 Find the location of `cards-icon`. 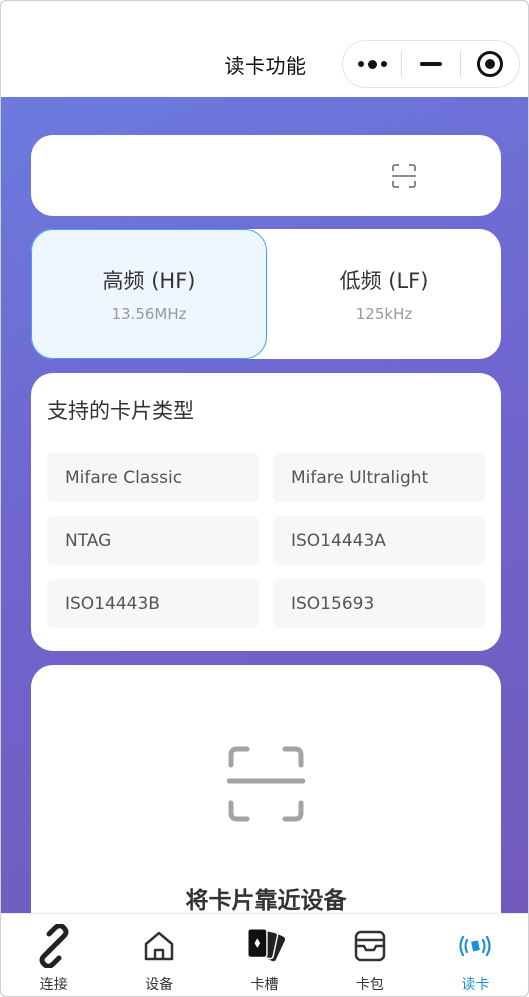

cards-icon is located at coordinates (265, 946).